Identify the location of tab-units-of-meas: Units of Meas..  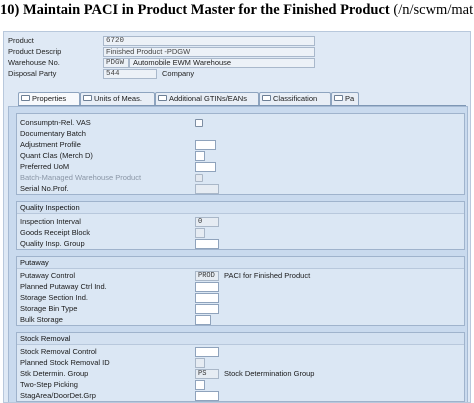
(117, 98).